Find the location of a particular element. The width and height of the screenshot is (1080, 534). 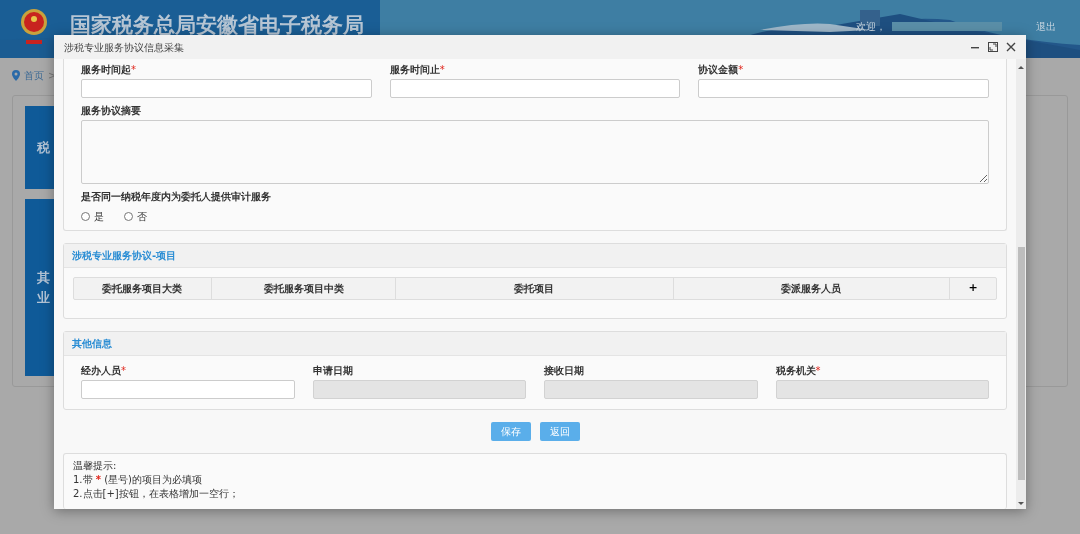

tips-title: 温馨提示: is located at coordinates (95, 466).